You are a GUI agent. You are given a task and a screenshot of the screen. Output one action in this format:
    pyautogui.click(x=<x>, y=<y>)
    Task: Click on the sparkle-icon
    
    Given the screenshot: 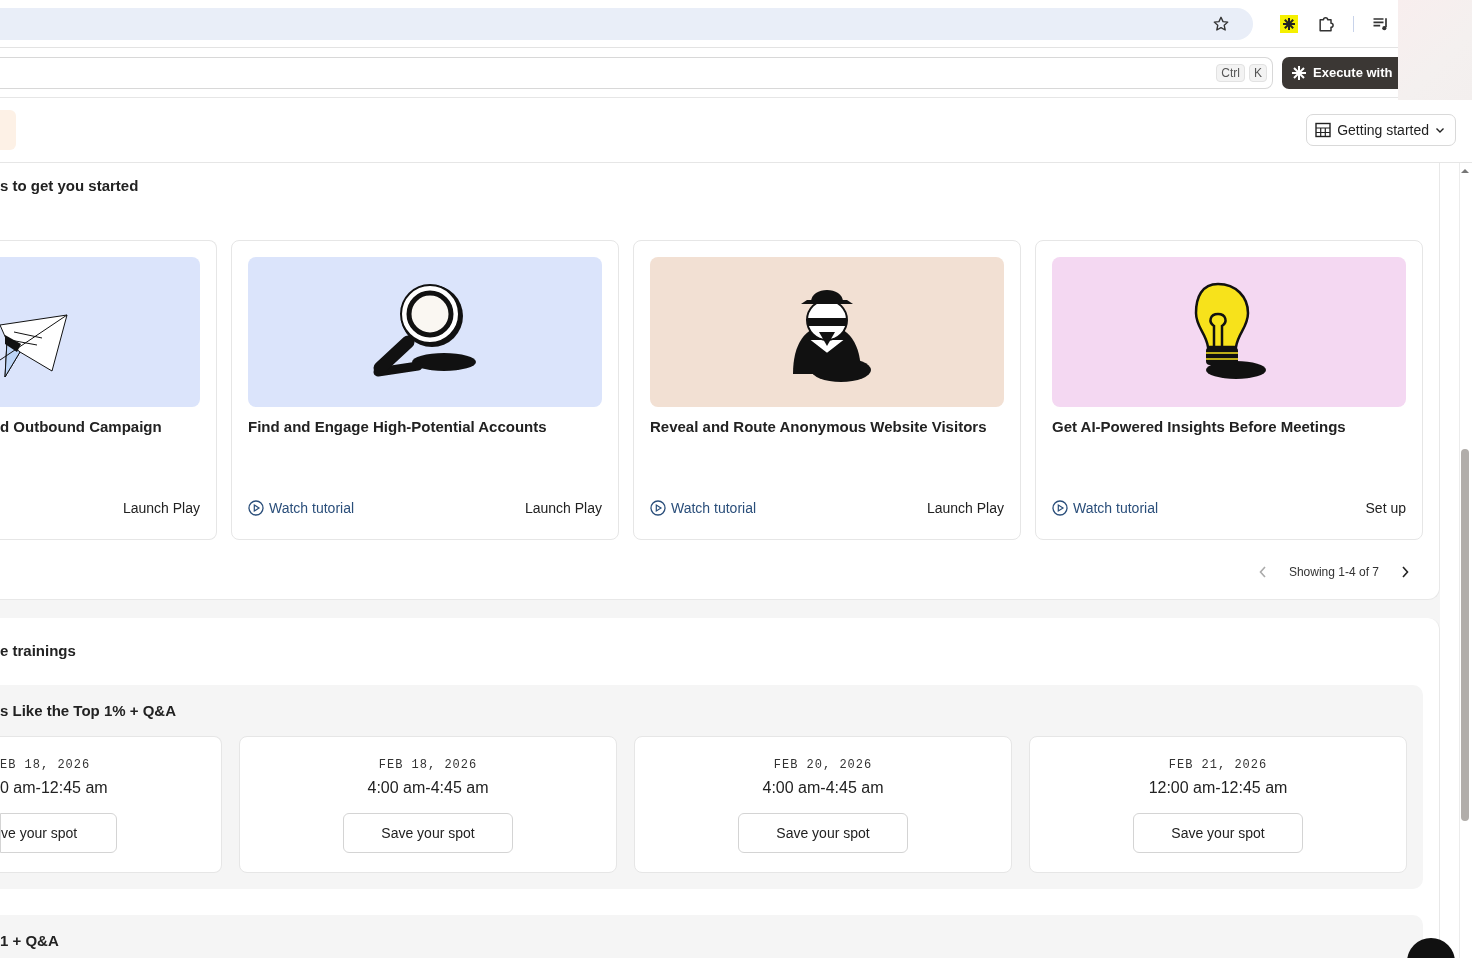 What is the action you would take?
    pyautogui.click(x=1299, y=72)
    